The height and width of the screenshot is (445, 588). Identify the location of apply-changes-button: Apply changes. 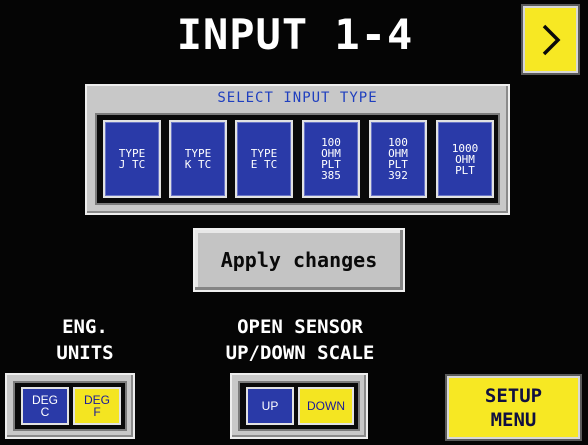
(299, 260).